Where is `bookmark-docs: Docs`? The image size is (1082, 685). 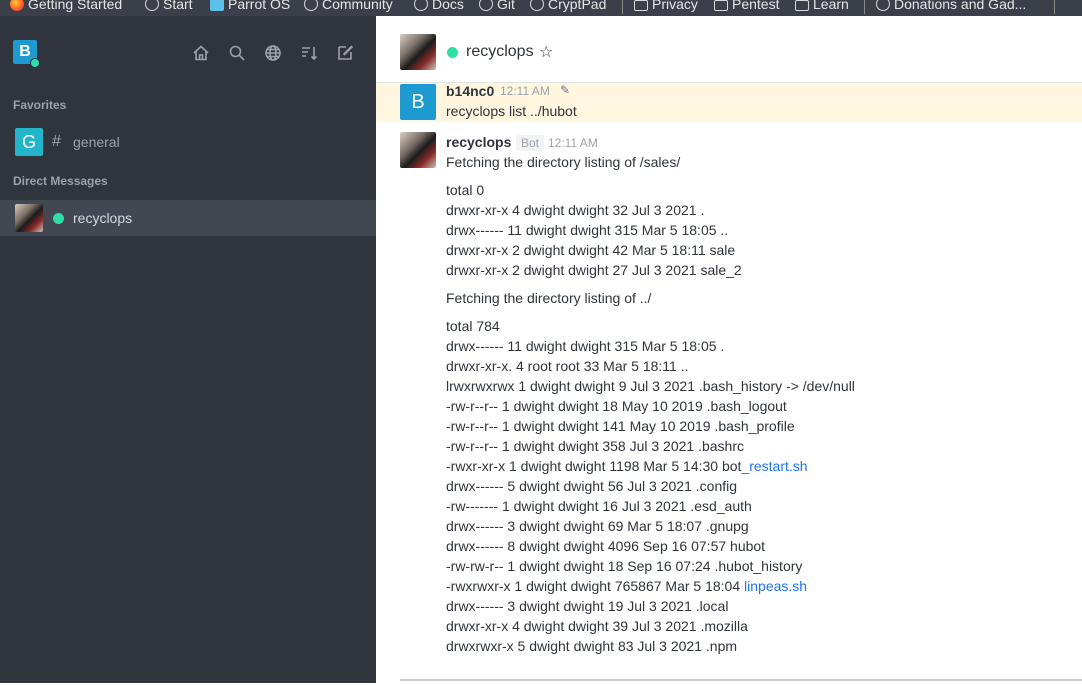 bookmark-docs: Docs is located at coordinates (439, 5).